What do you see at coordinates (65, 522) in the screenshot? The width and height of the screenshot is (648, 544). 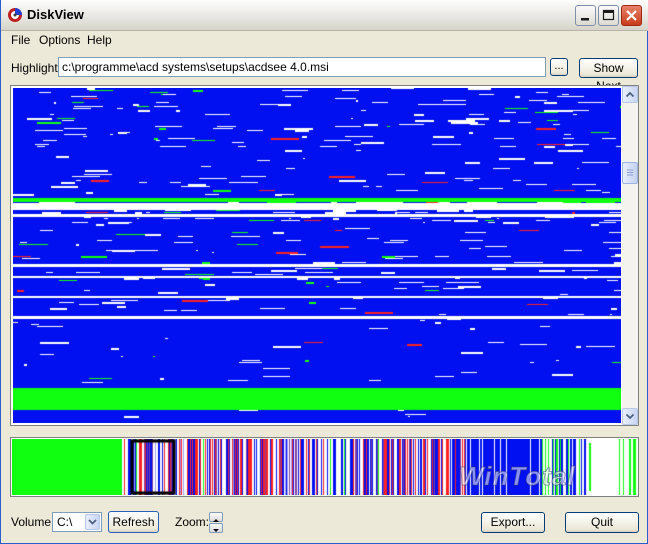 I see `volume-value: C:\` at bounding box center [65, 522].